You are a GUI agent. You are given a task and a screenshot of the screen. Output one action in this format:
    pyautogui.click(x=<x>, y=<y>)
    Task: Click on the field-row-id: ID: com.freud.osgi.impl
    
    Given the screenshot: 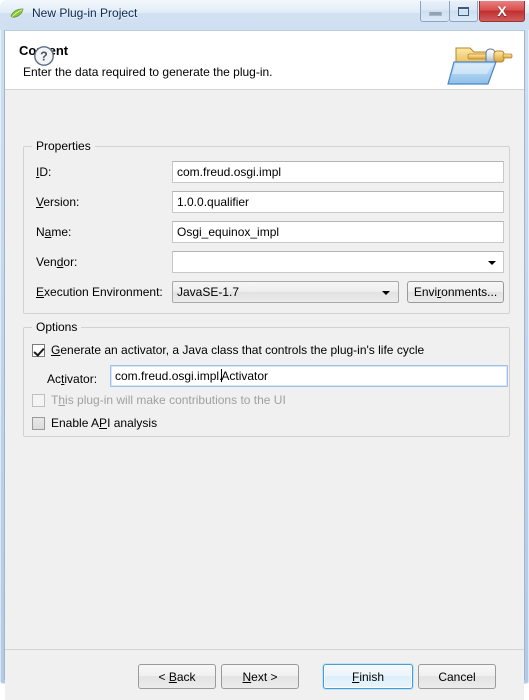 What is the action you would take?
    pyautogui.click(x=266, y=172)
    